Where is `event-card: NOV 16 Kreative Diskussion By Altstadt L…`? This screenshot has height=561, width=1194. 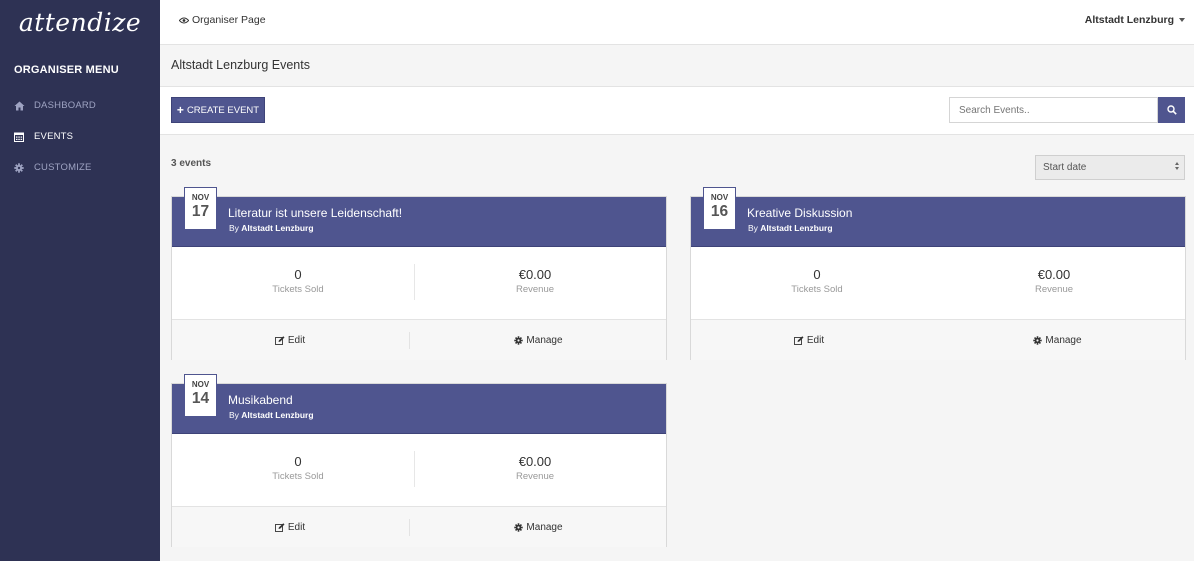 event-card: NOV 16 Kreative Diskussion By Altstadt L… is located at coordinates (938, 273).